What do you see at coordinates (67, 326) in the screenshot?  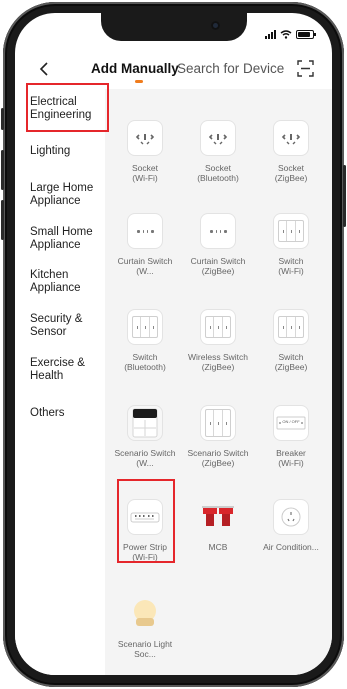 I see `sidebar-item-security-sensor: Security & Sensor` at bounding box center [67, 326].